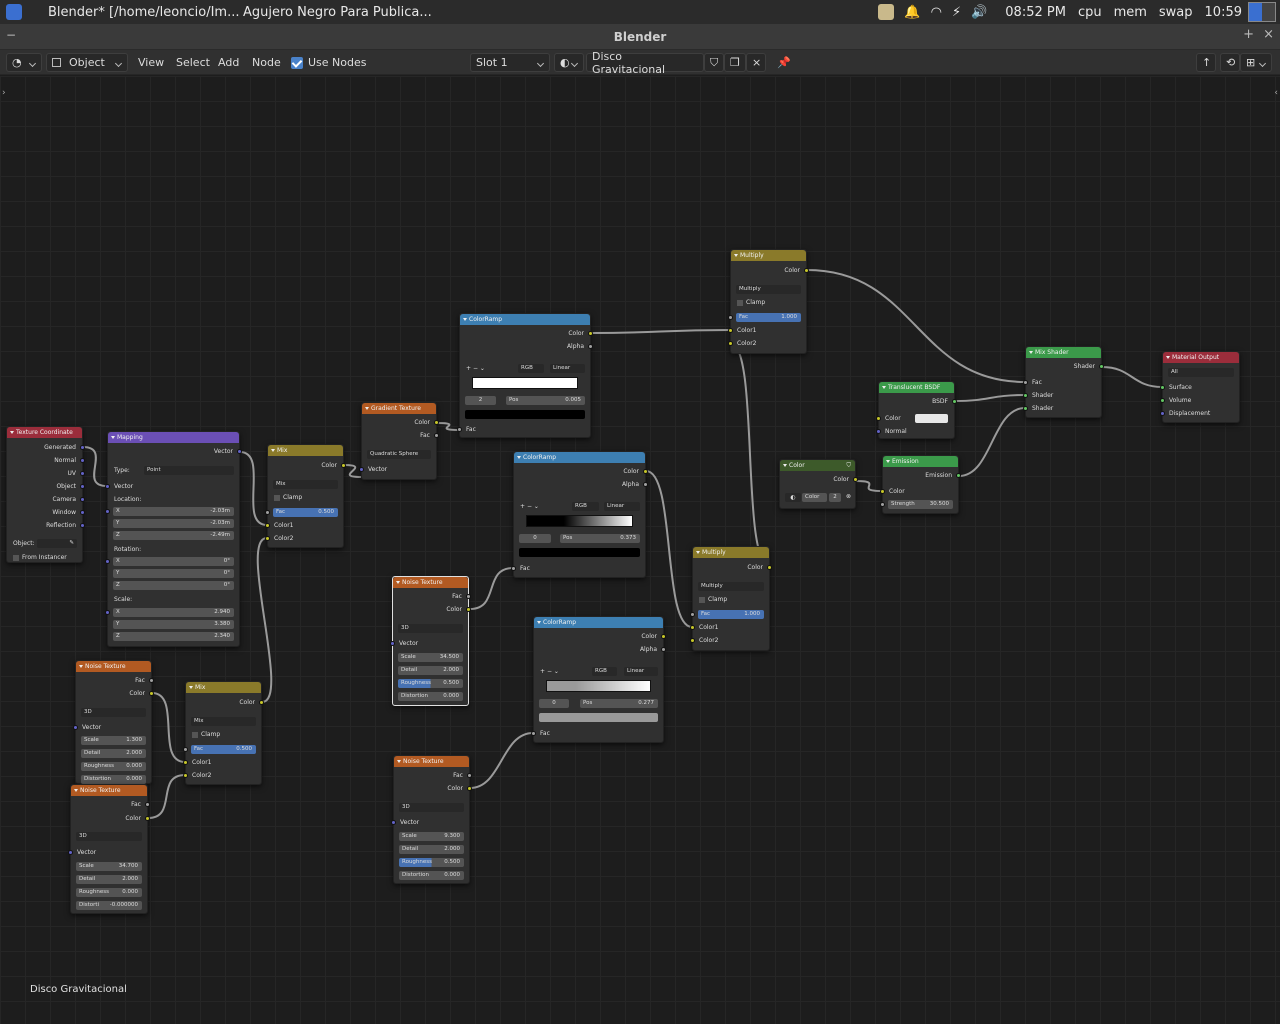  What do you see at coordinates (535, 538) in the screenshot?
I see `stop-index-field: 0` at bounding box center [535, 538].